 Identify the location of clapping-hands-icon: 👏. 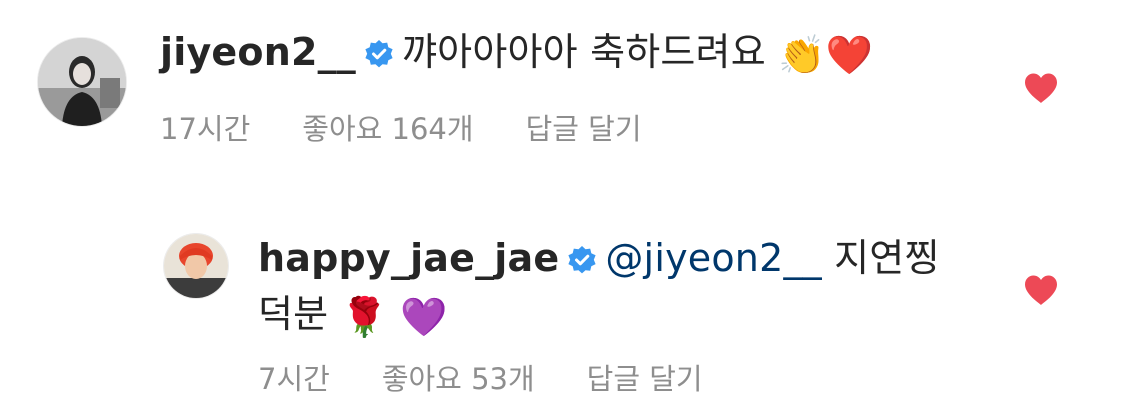
(802, 55).